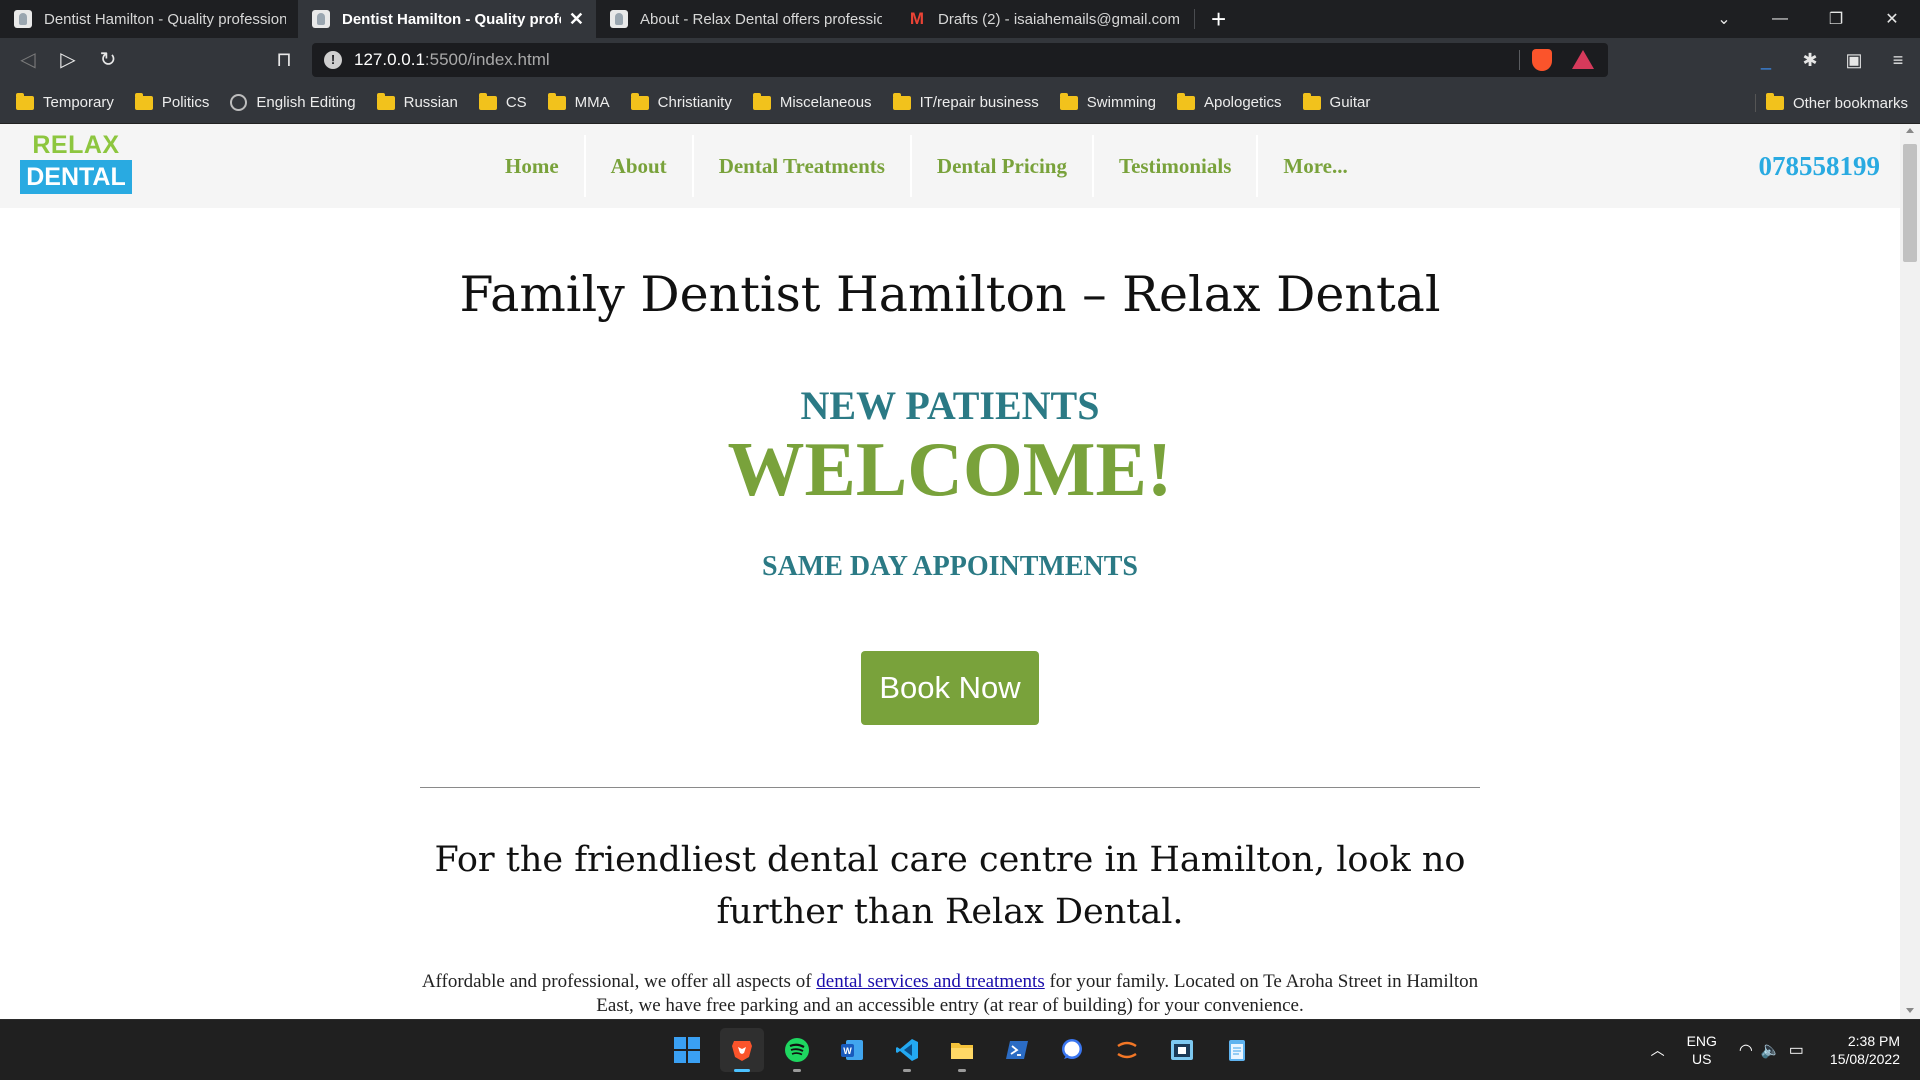  Describe the element at coordinates (293, 102) in the screenshot. I see `bookmark-english-editing: English Editing` at that location.